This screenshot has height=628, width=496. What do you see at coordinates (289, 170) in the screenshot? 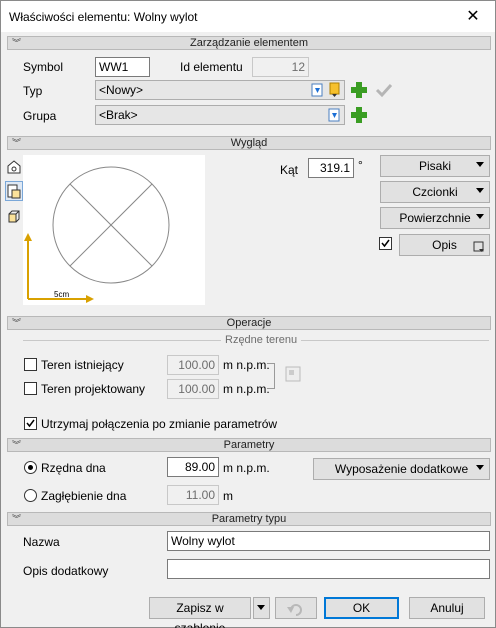
I see `kat-label: Kąt` at bounding box center [289, 170].